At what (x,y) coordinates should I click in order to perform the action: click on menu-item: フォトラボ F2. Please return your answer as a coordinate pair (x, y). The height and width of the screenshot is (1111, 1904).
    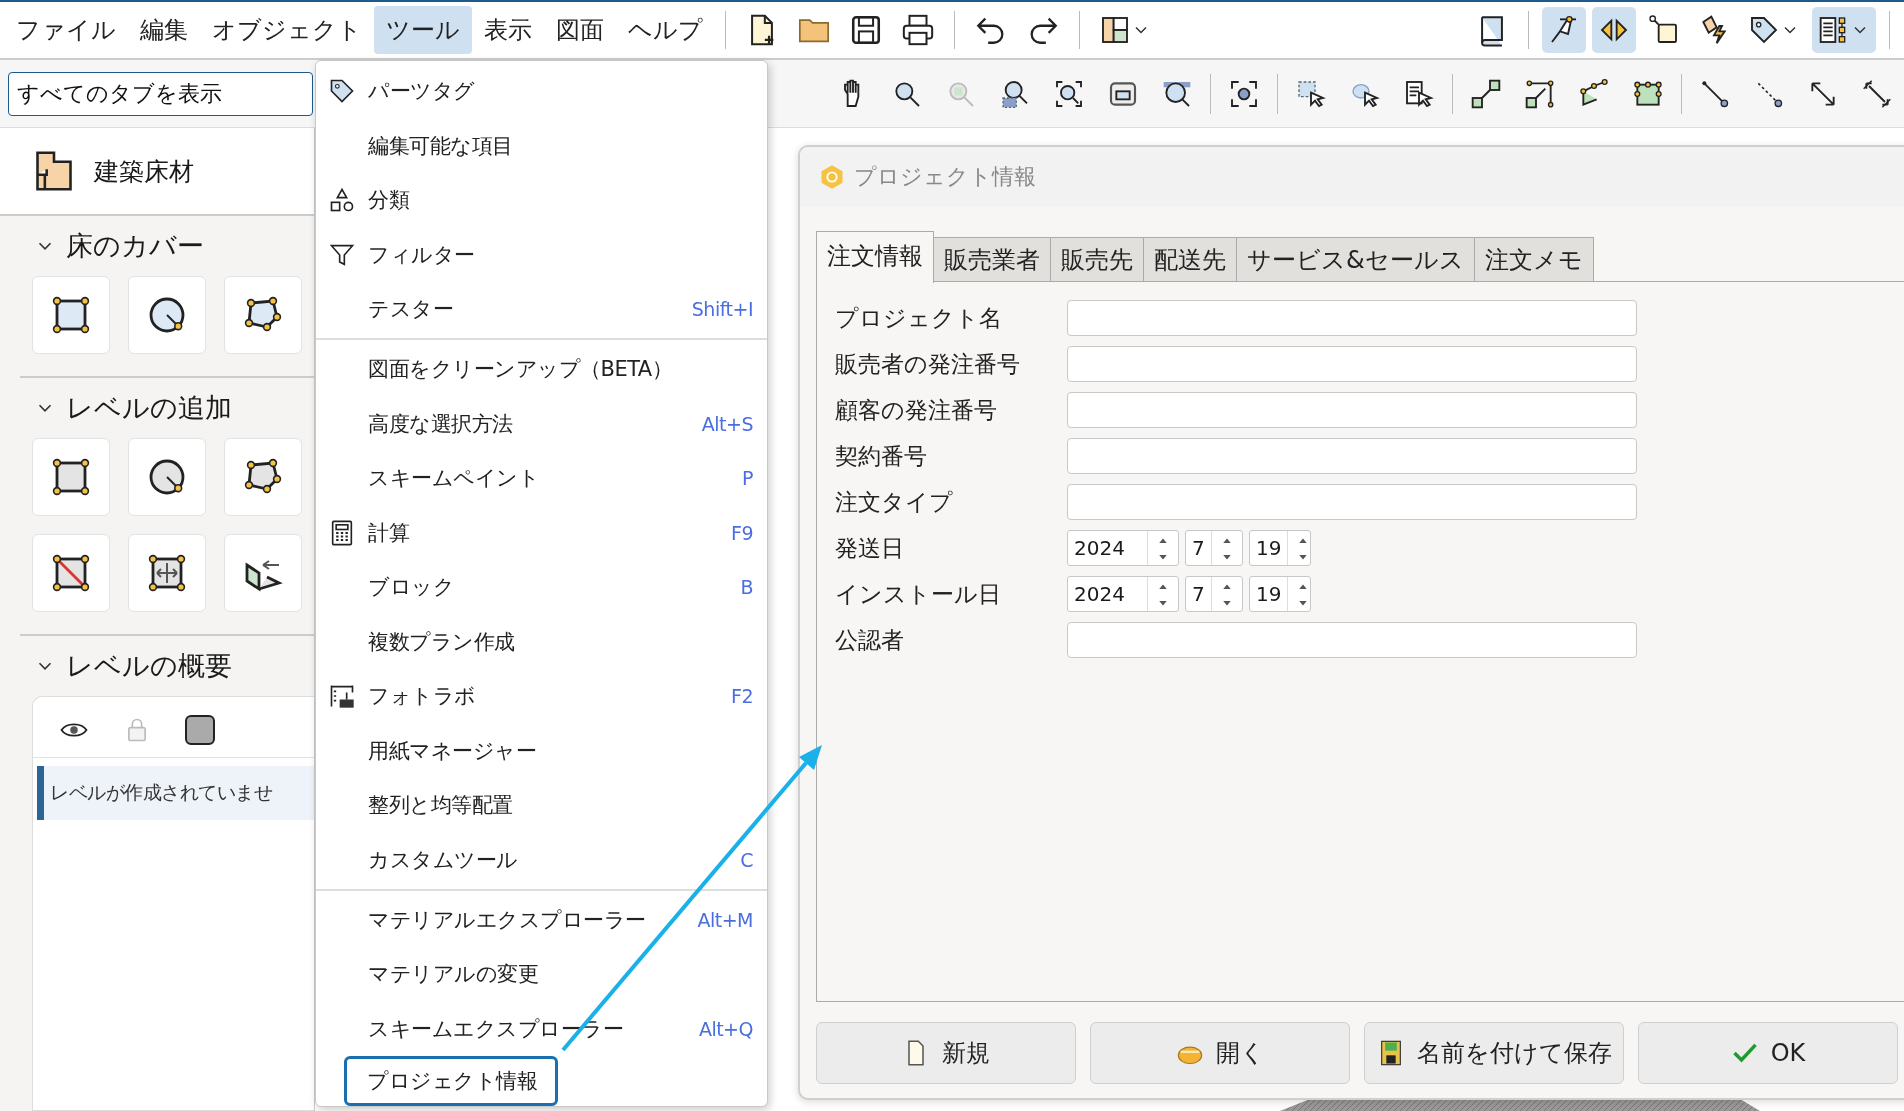
    Looking at the image, I should click on (541, 696).